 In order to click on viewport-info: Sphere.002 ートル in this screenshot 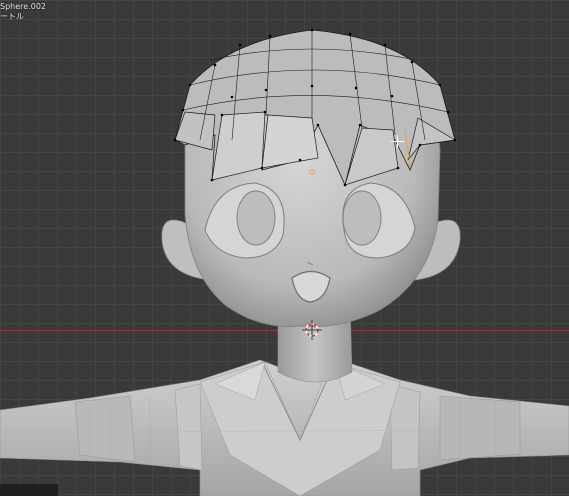, I will do `click(23, 12)`.